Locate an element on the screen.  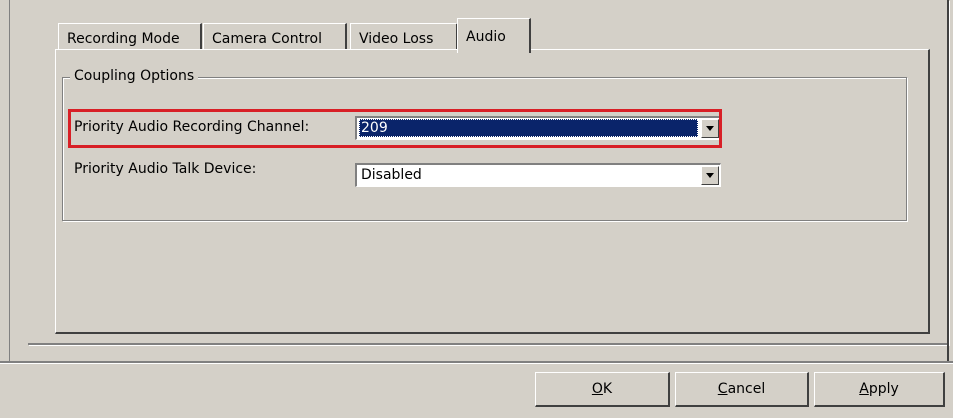
window-right-edge is located at coordinates (948, 181).